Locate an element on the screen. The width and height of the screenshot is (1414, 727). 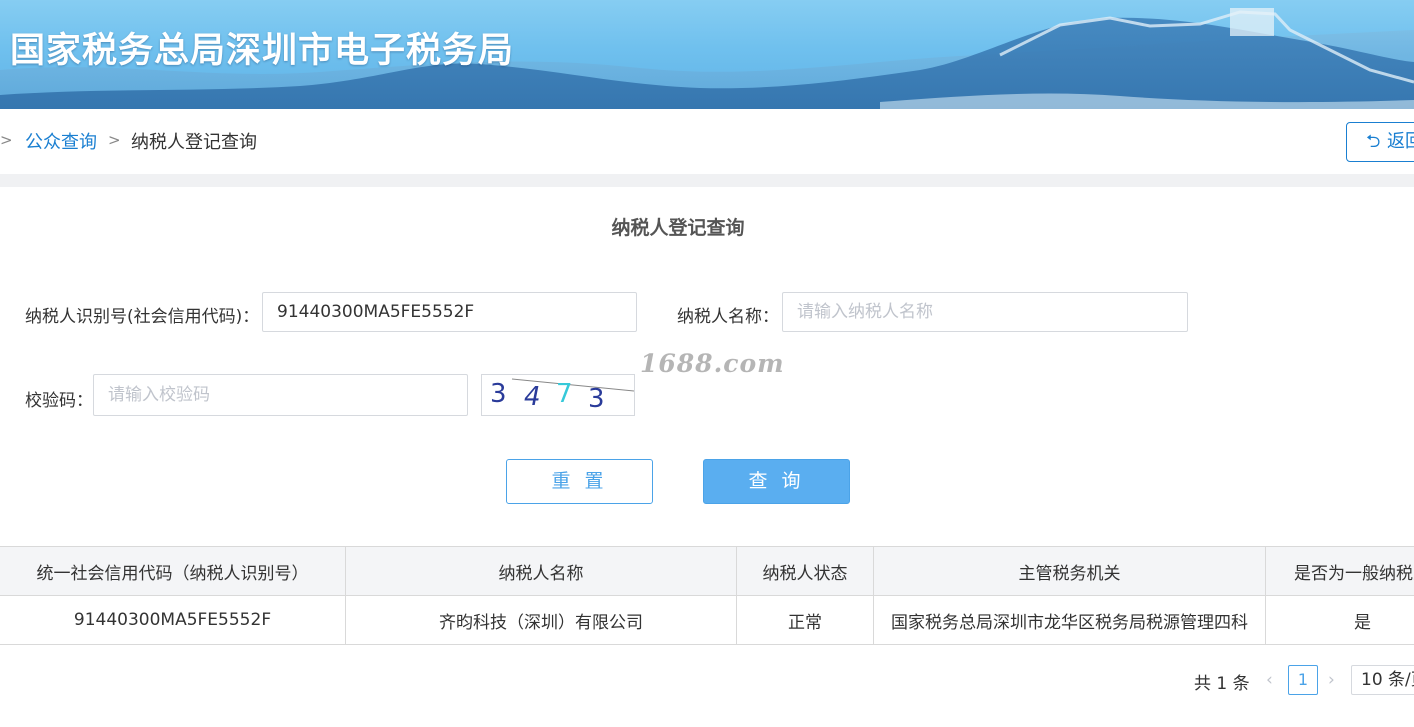
breadcrumb: > 公众查询 > 纳税人登记查询 ⮌ 返回 is located at coordinates (707, 141).